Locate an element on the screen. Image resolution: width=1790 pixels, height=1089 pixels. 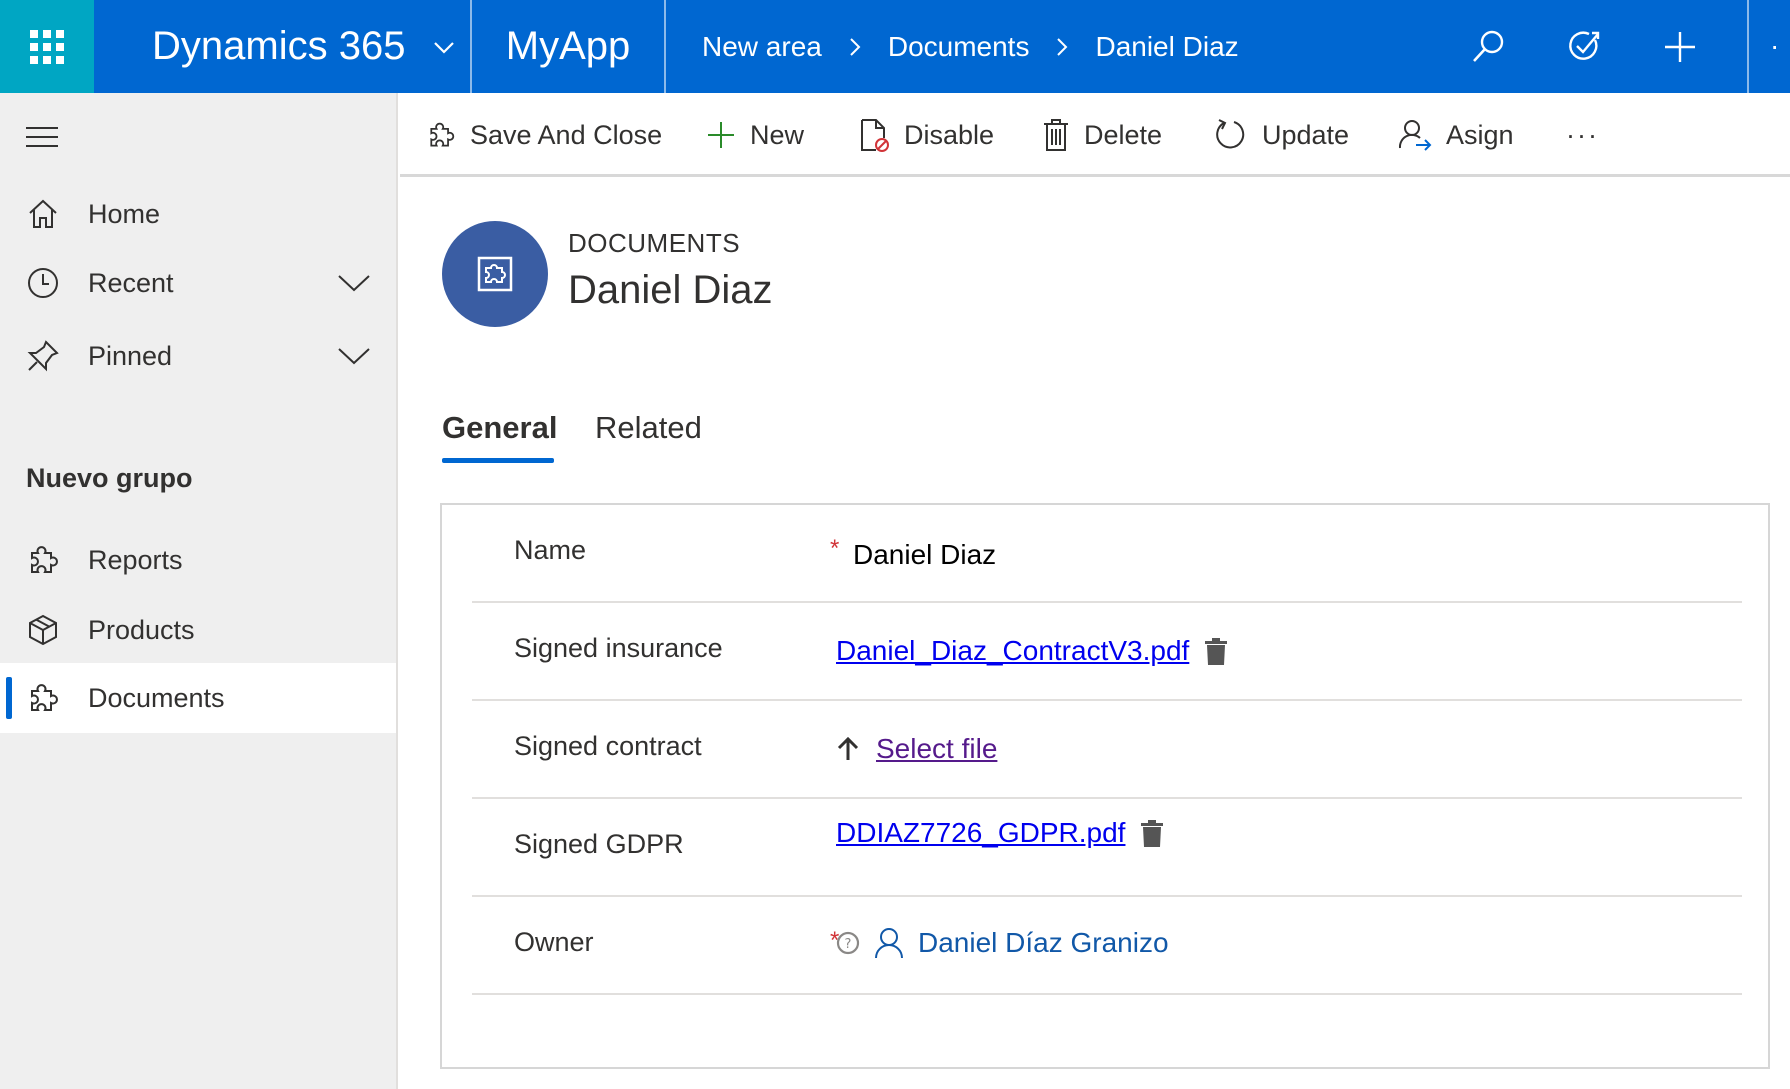
disable-button: Disable is located at coordinates (926, 135).